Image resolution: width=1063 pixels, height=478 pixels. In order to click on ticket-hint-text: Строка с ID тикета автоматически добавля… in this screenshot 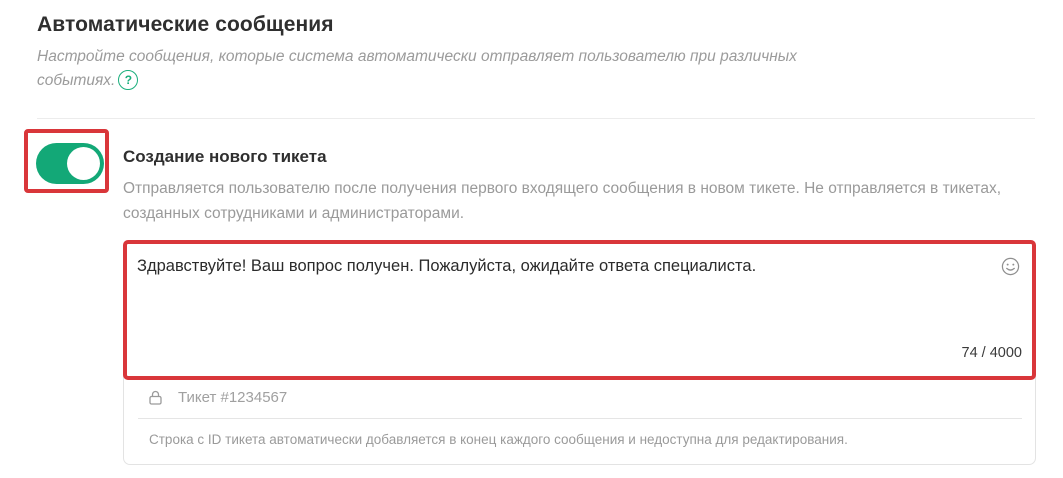, I will do `click(498, 439)`.